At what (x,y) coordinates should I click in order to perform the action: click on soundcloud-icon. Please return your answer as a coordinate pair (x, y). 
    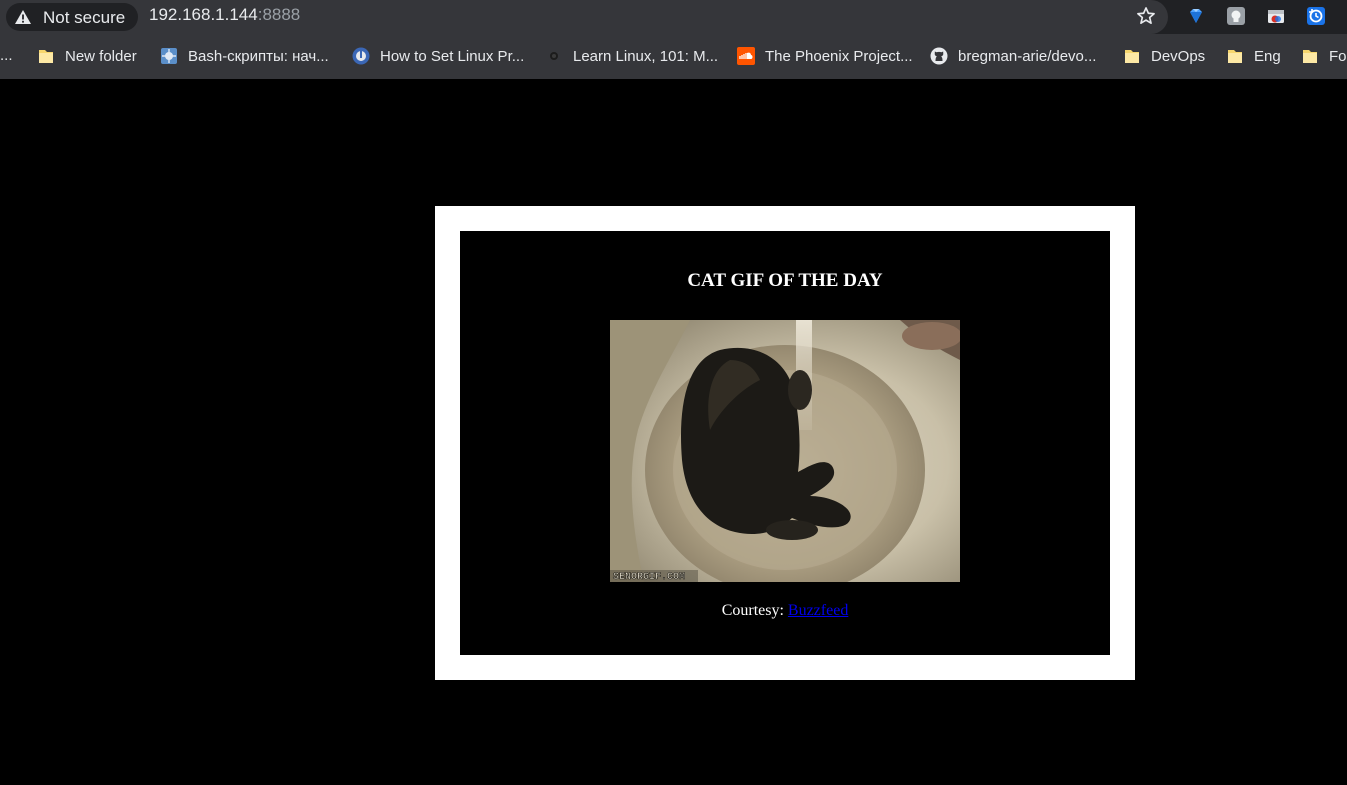
    Looking at the image, I should click on (746, 56).